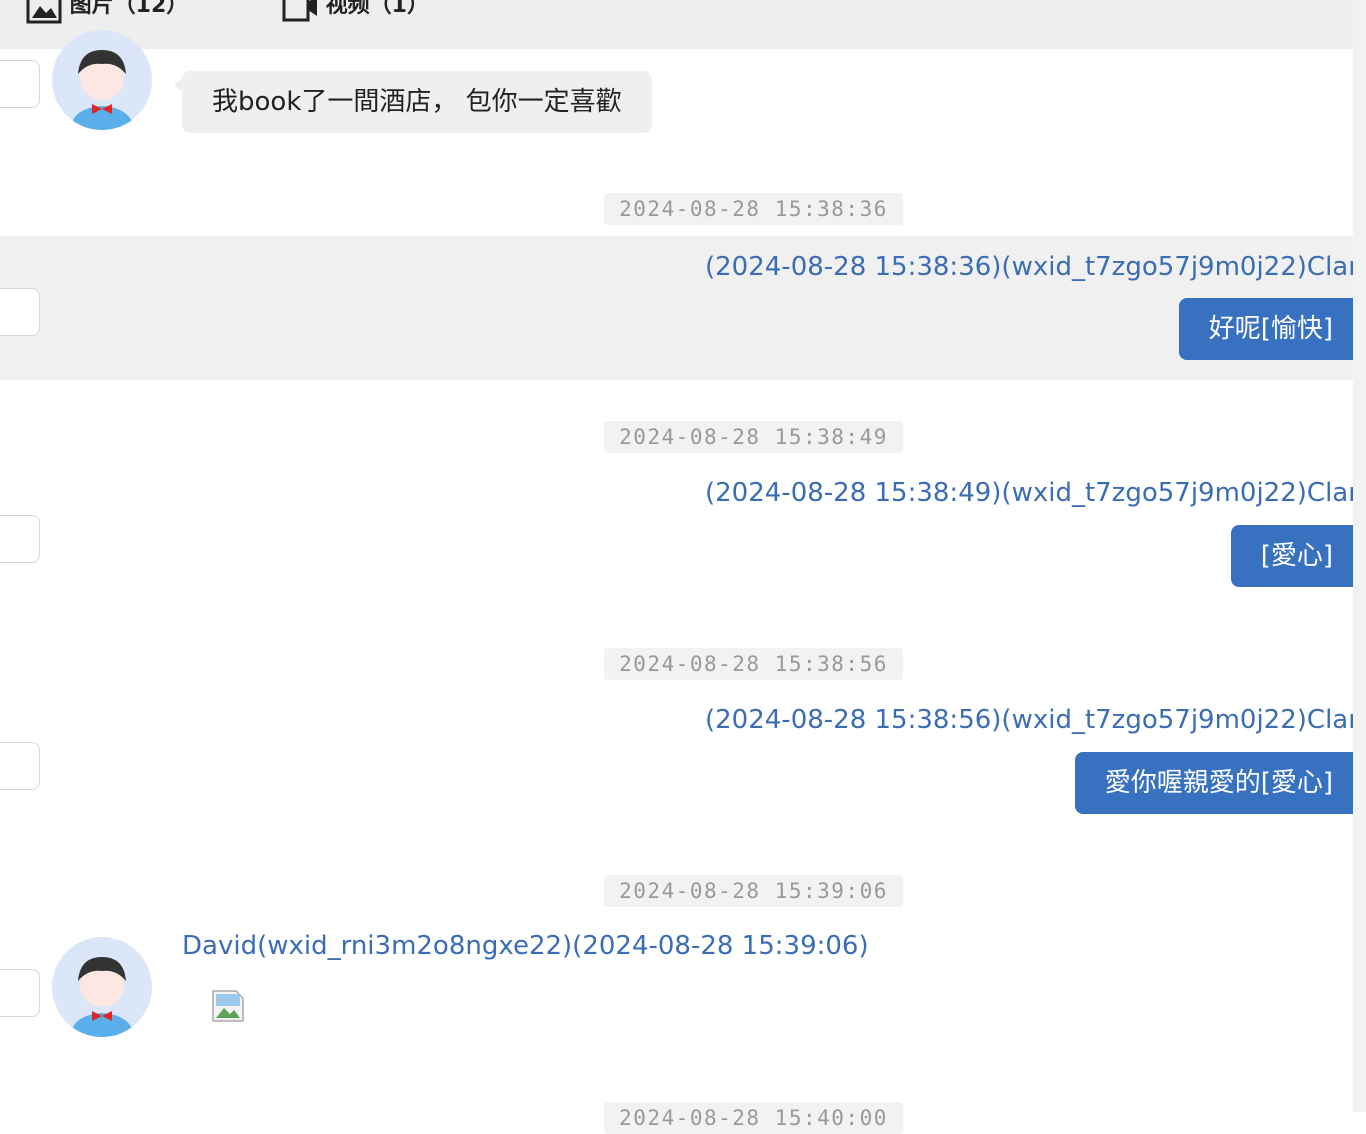  I want to click on media-tab-bar: 图片（12） 视频（1）, so click(676, 24).